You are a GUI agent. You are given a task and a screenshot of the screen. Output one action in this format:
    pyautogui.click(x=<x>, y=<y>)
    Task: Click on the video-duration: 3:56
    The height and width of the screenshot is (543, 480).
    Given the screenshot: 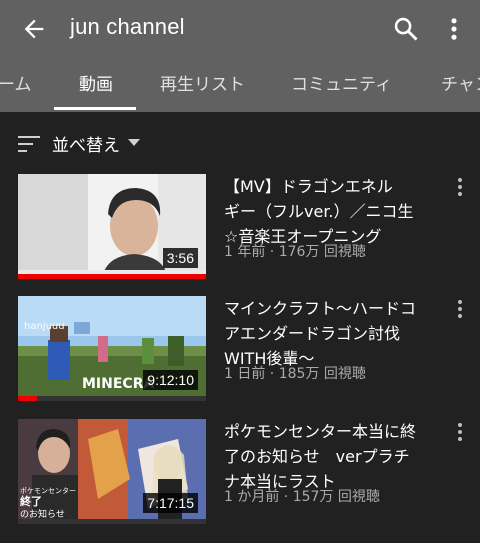 What is the action you would take?
    pyautogui.click(x=180, y=258)
    